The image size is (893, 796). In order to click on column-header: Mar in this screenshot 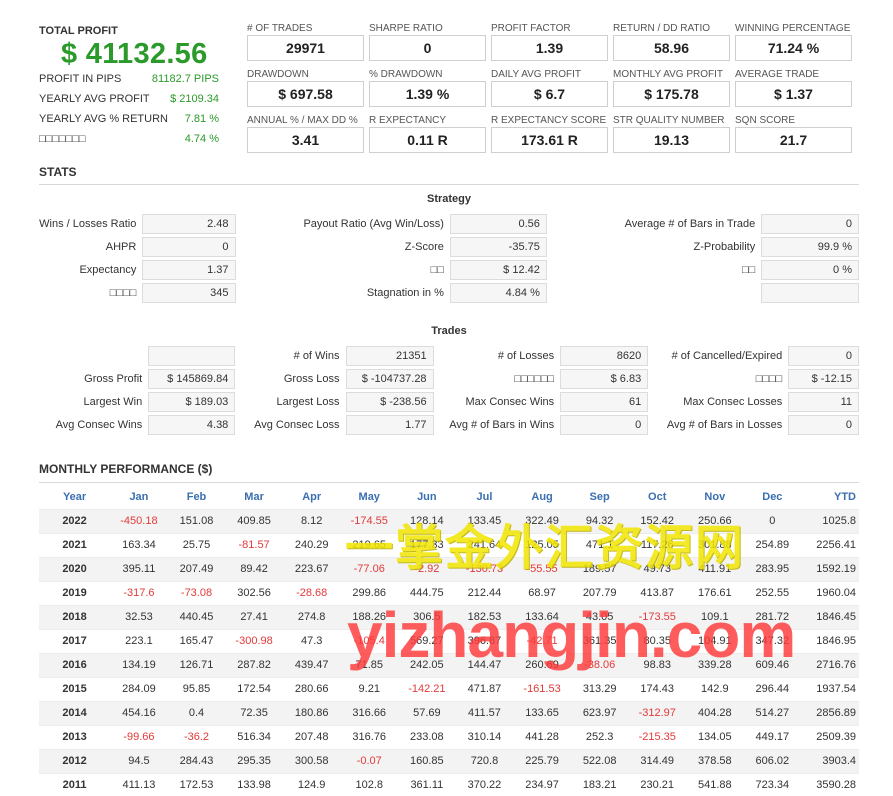, I will do `click(254, 497)`.